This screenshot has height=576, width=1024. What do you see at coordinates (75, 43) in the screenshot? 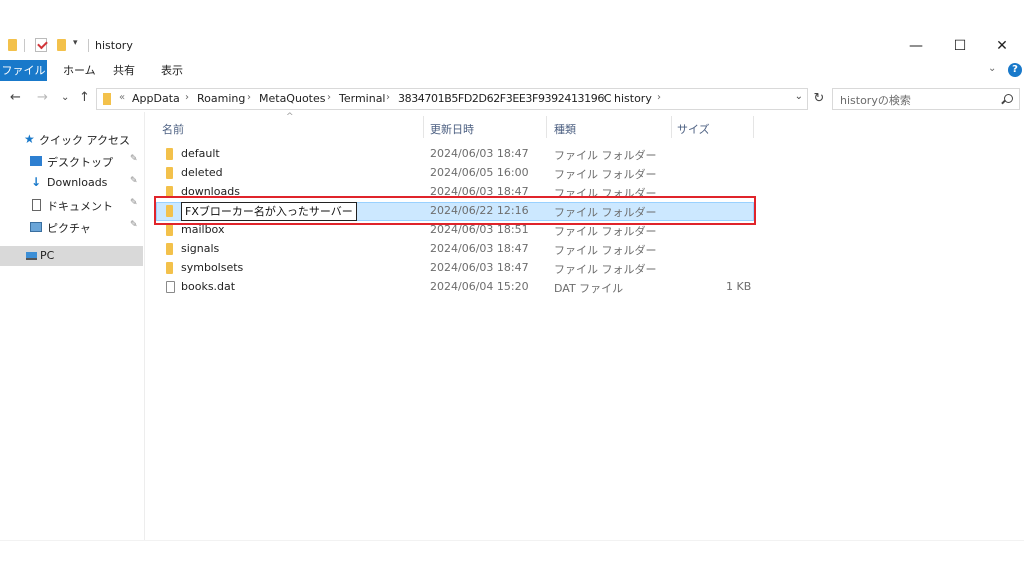
I see `customize-quick-access-chevron-icon: ▾` at bounding box center [75, 43].